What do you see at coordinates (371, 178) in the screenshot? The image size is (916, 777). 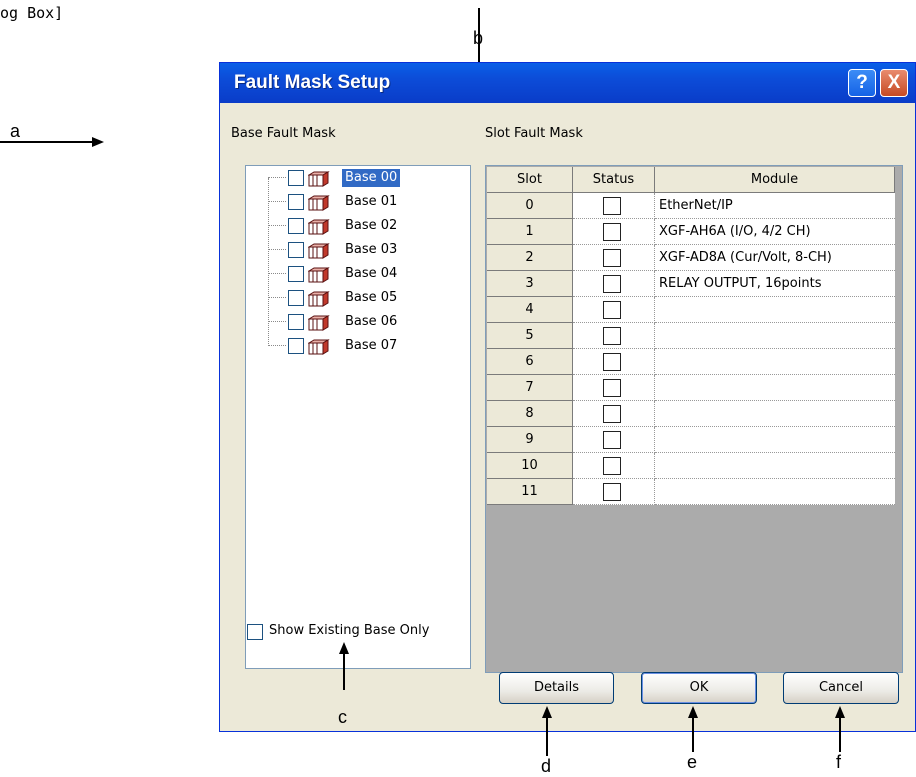 I see `base-label: Base 00` at bounding box center [371, 178].